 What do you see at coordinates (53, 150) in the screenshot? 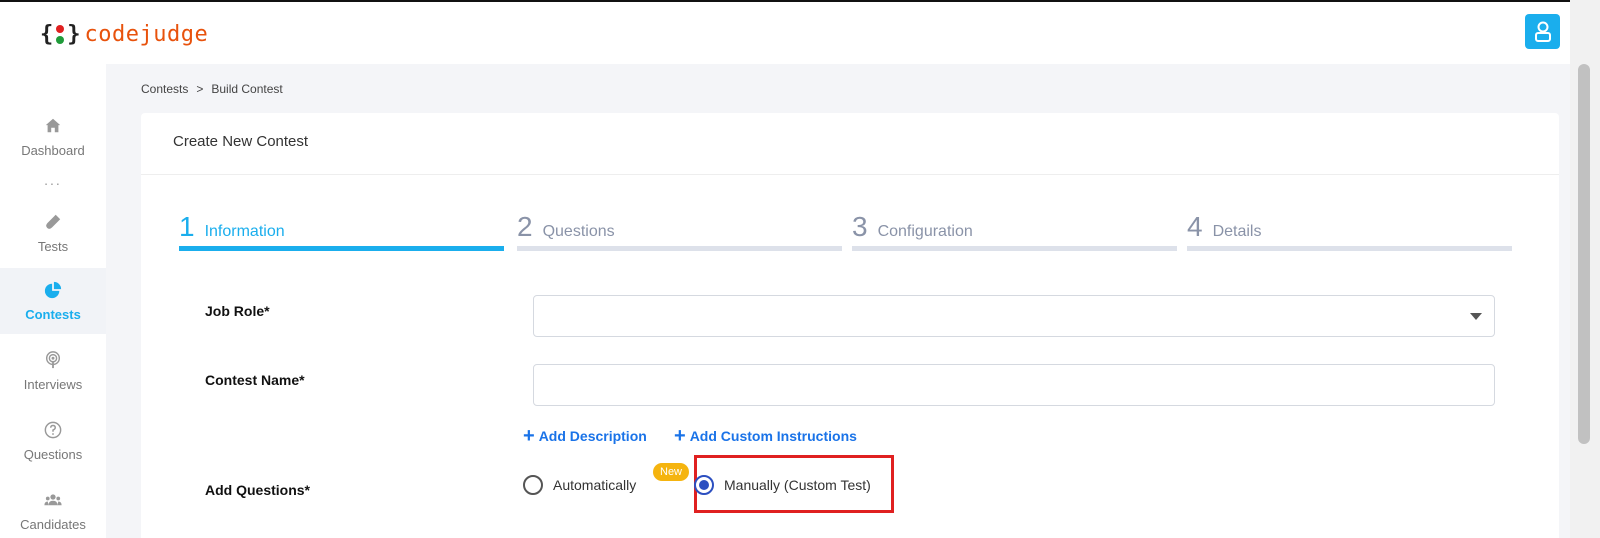
I see `sidebar-item-label: Dashboard` at bounding box center [53, 150].